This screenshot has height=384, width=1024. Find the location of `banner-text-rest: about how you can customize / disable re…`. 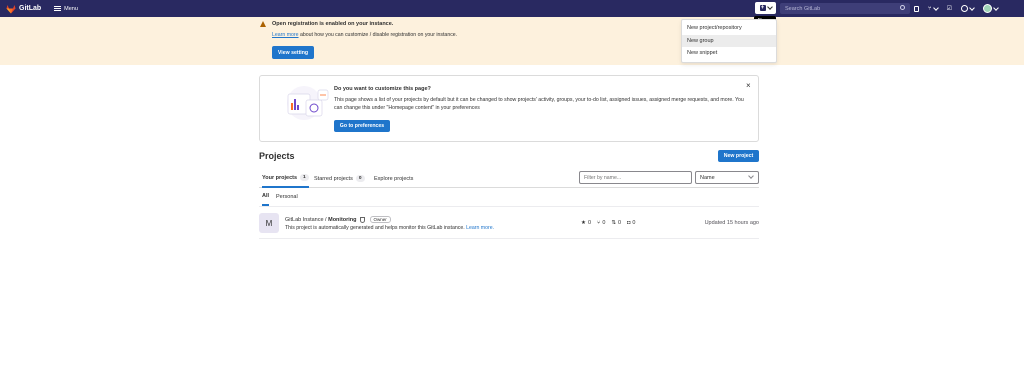

banner-text-rest: about how you can customize / disable re… is located at coordinates (378, 35).